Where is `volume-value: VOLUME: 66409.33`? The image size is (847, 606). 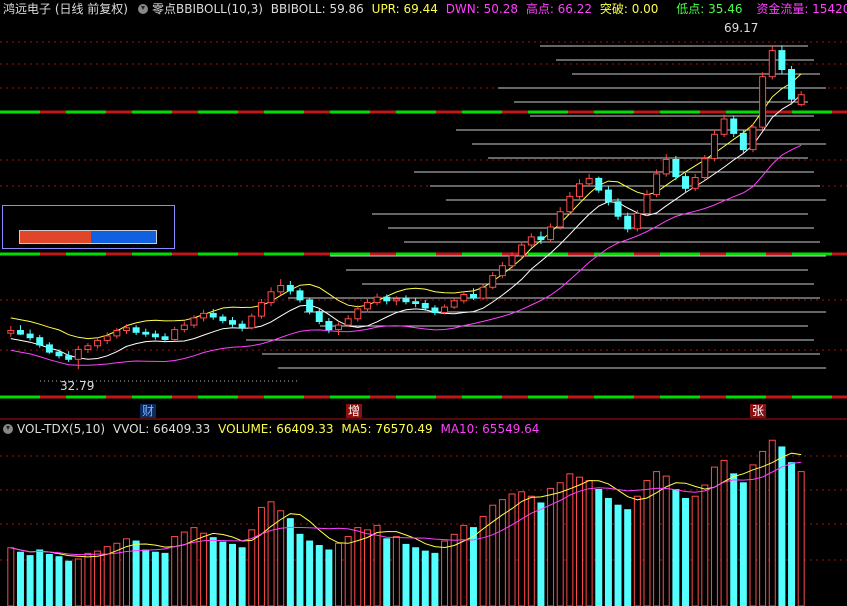
volume-value: VOLUME: 66409.33 is located at coordinates (276, 429).